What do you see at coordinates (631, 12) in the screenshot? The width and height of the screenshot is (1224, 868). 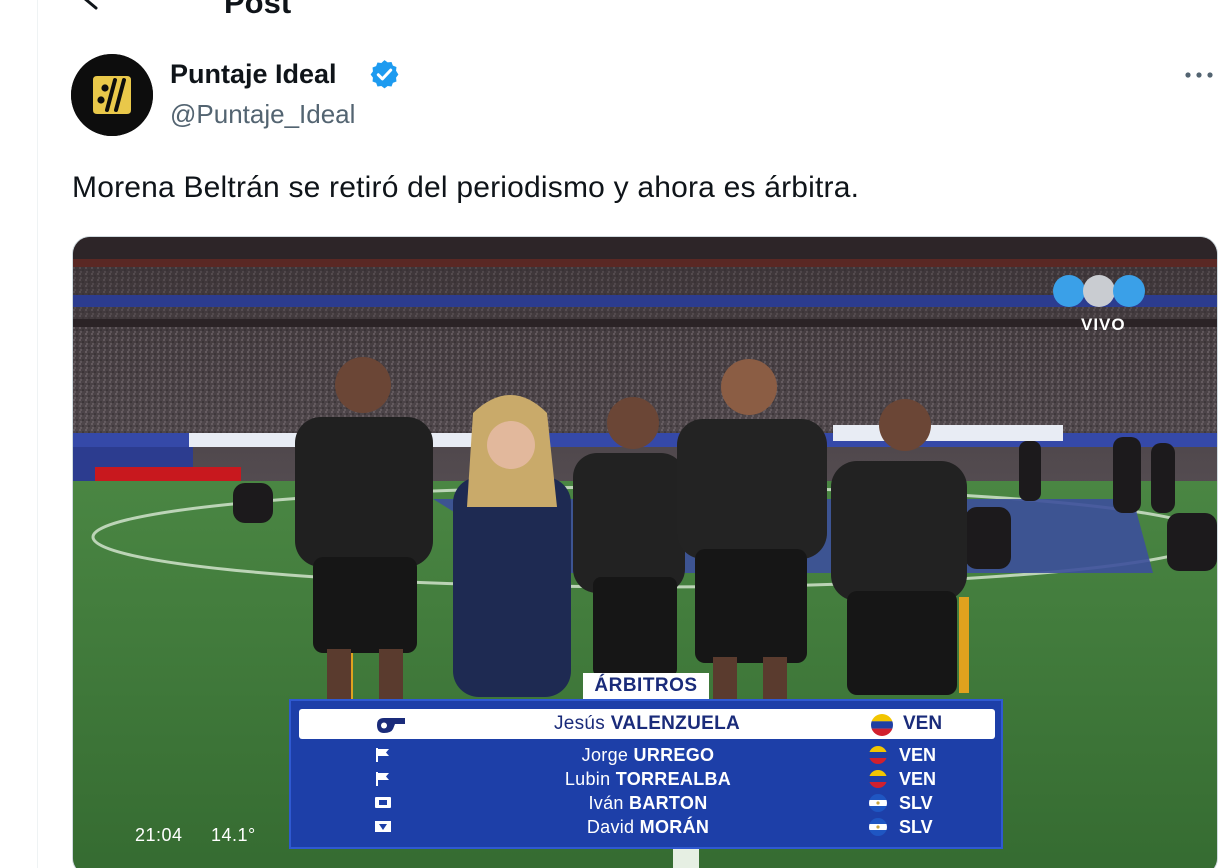 I see `post-header: Post` at bounding box center [631, 12].